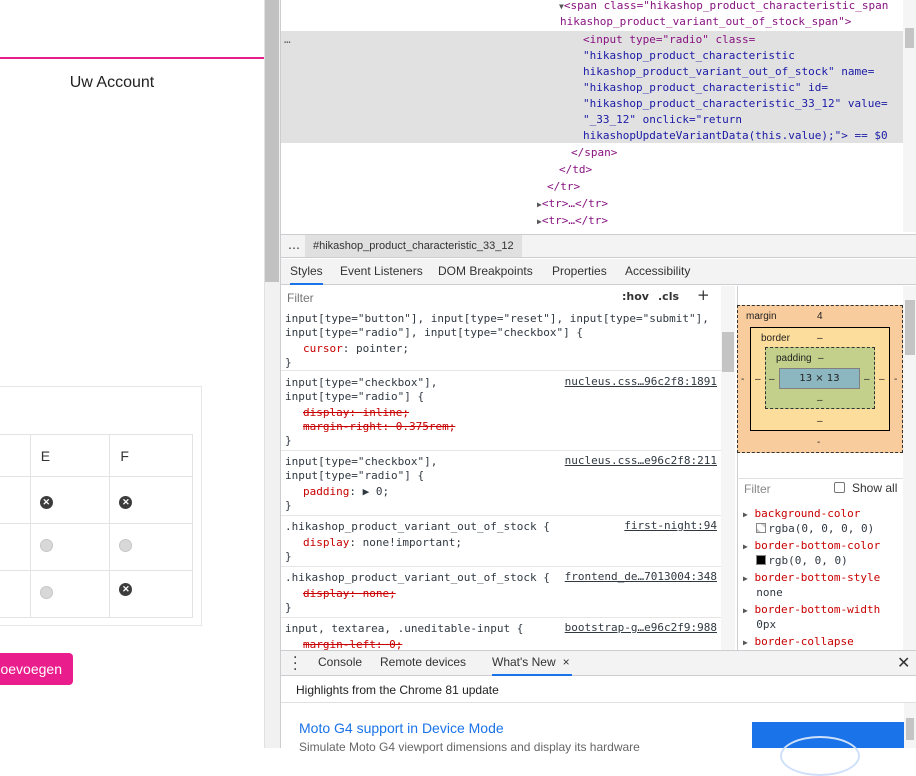 This screenshot has width=916, height=776. I want to click on dom-line: </td>, so click(575, 170).